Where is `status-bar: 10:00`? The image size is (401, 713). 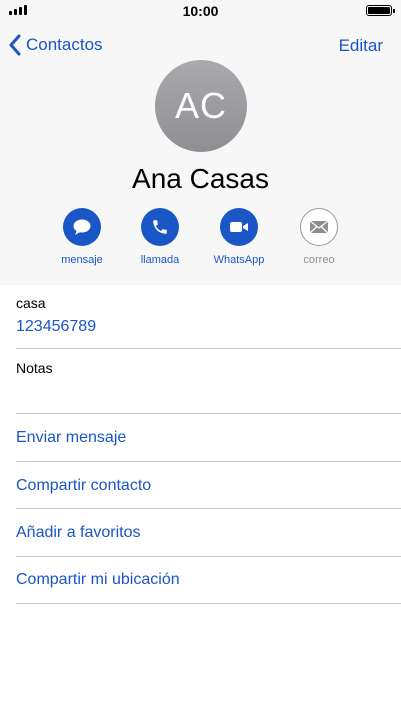
status-bar: 10:00 is located at coordinates (200, 11).